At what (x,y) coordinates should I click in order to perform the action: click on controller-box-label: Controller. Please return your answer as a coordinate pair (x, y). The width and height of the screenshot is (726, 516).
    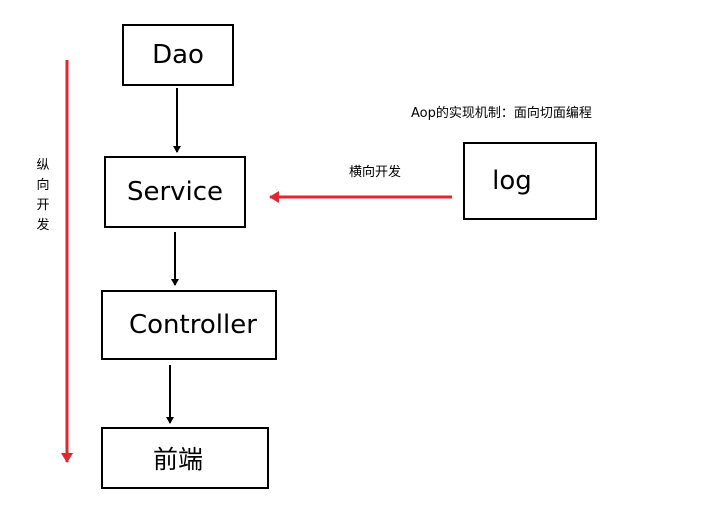
    Looking at the image, I should click on (193, 325).